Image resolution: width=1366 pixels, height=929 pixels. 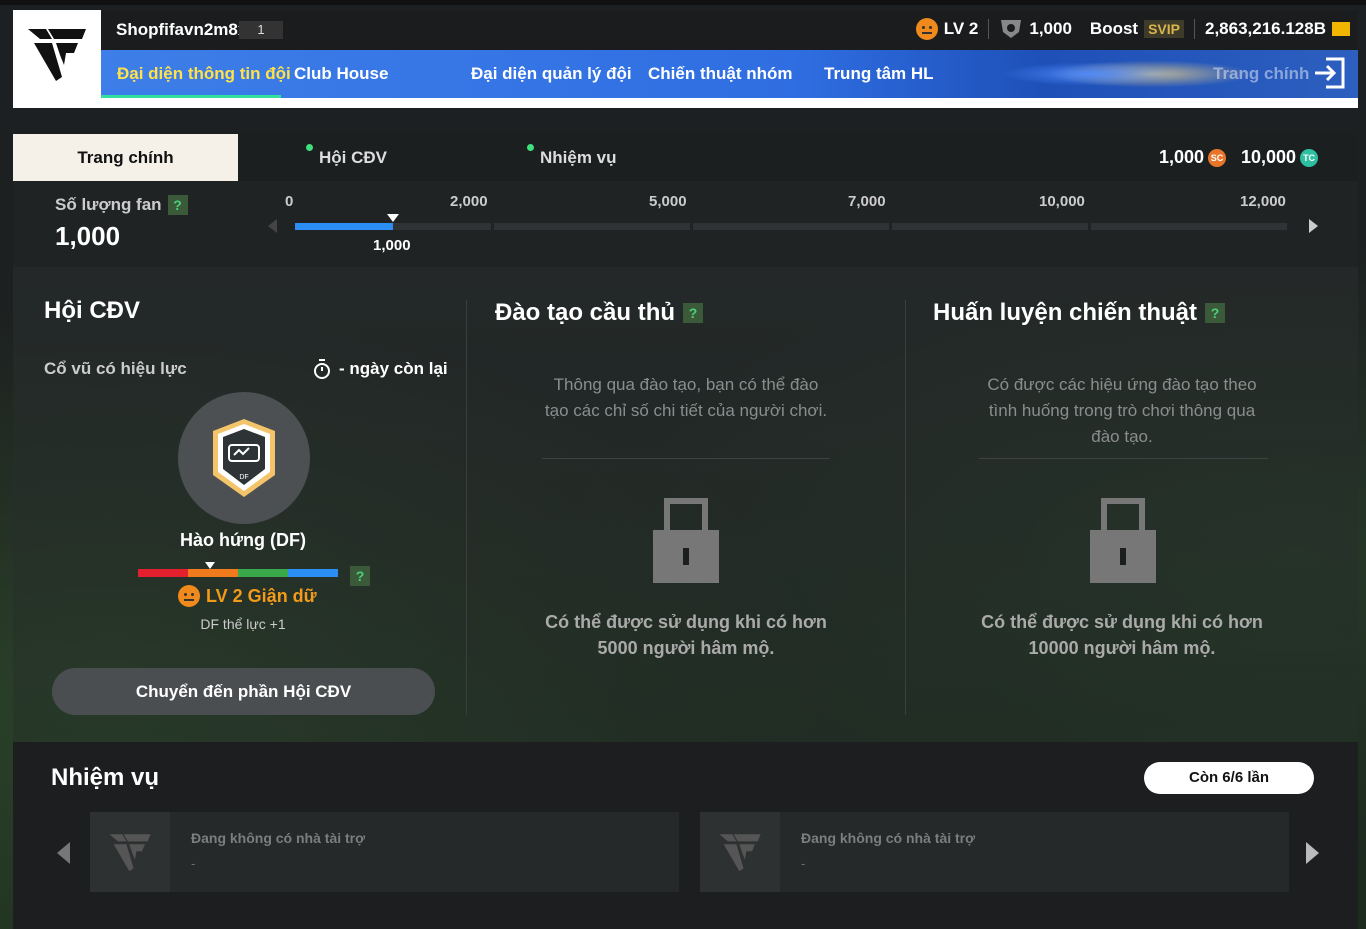 What do you see at coordinates (393, 218) in the screenshot?
I see `progress-marker-icon` at bounding box center [393, 218].